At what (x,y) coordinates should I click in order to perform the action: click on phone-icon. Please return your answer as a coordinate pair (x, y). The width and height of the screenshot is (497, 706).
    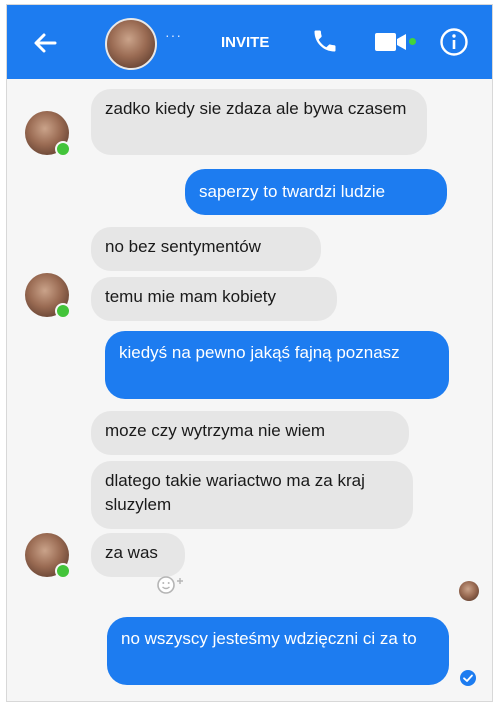
    Looking at the image, I should click on (325, 41).